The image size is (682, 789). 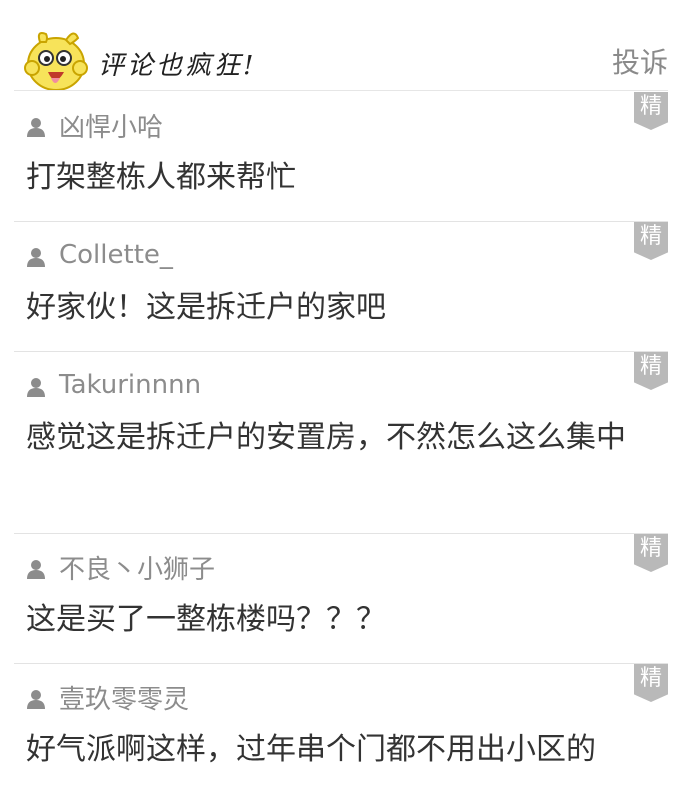 I want to click on mascot-icon, so click(x=56, y=61).